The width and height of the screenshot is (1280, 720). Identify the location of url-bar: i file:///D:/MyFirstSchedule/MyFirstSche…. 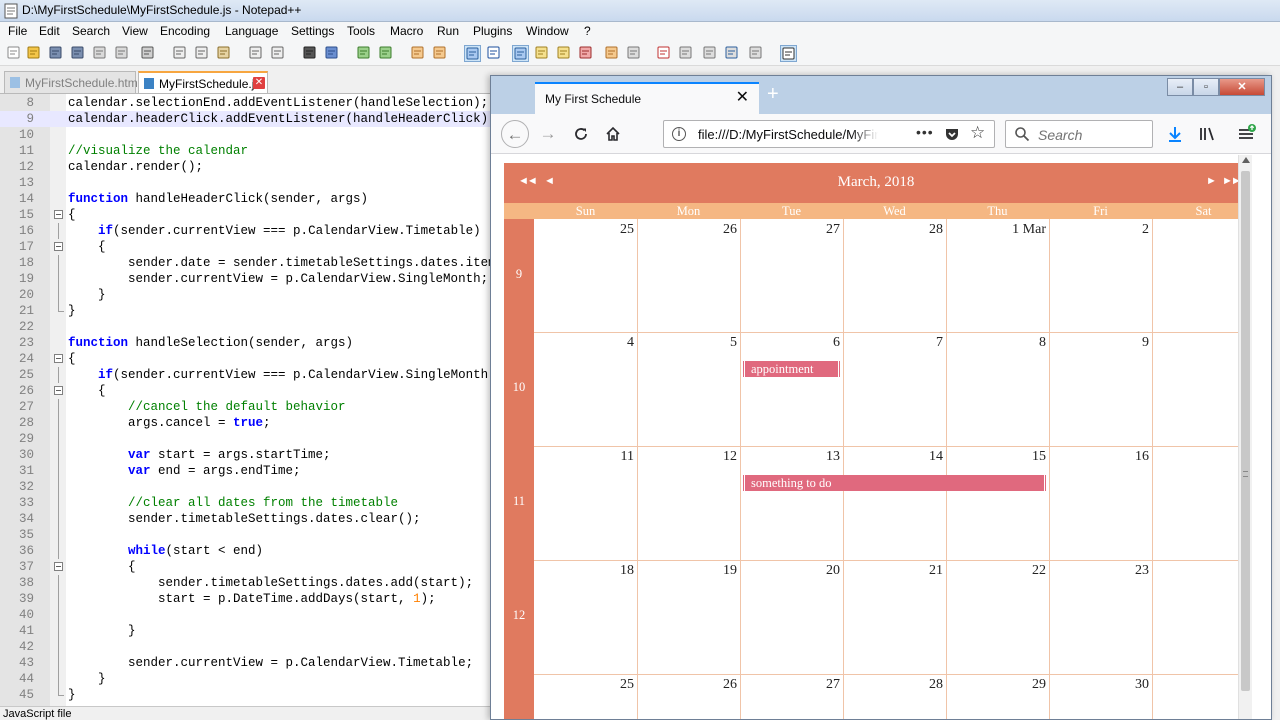
(829, 134).